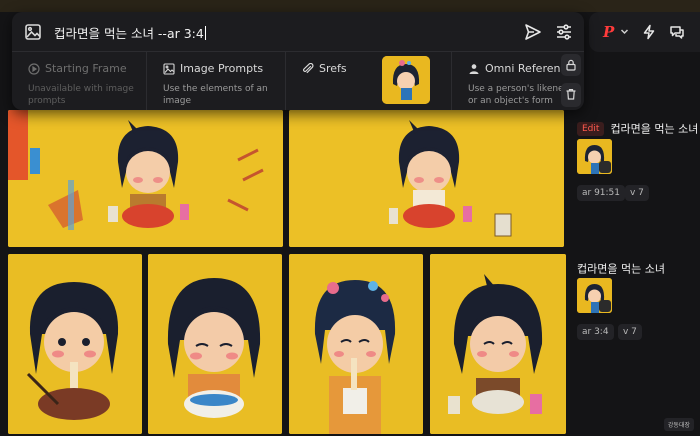 This screenshot has width=700, height=436. What do you see at coordinates (595, 332) in the screenshot?
I see `aspect-ratio-tag: ar 3:4` at bounding box center [595, 332].